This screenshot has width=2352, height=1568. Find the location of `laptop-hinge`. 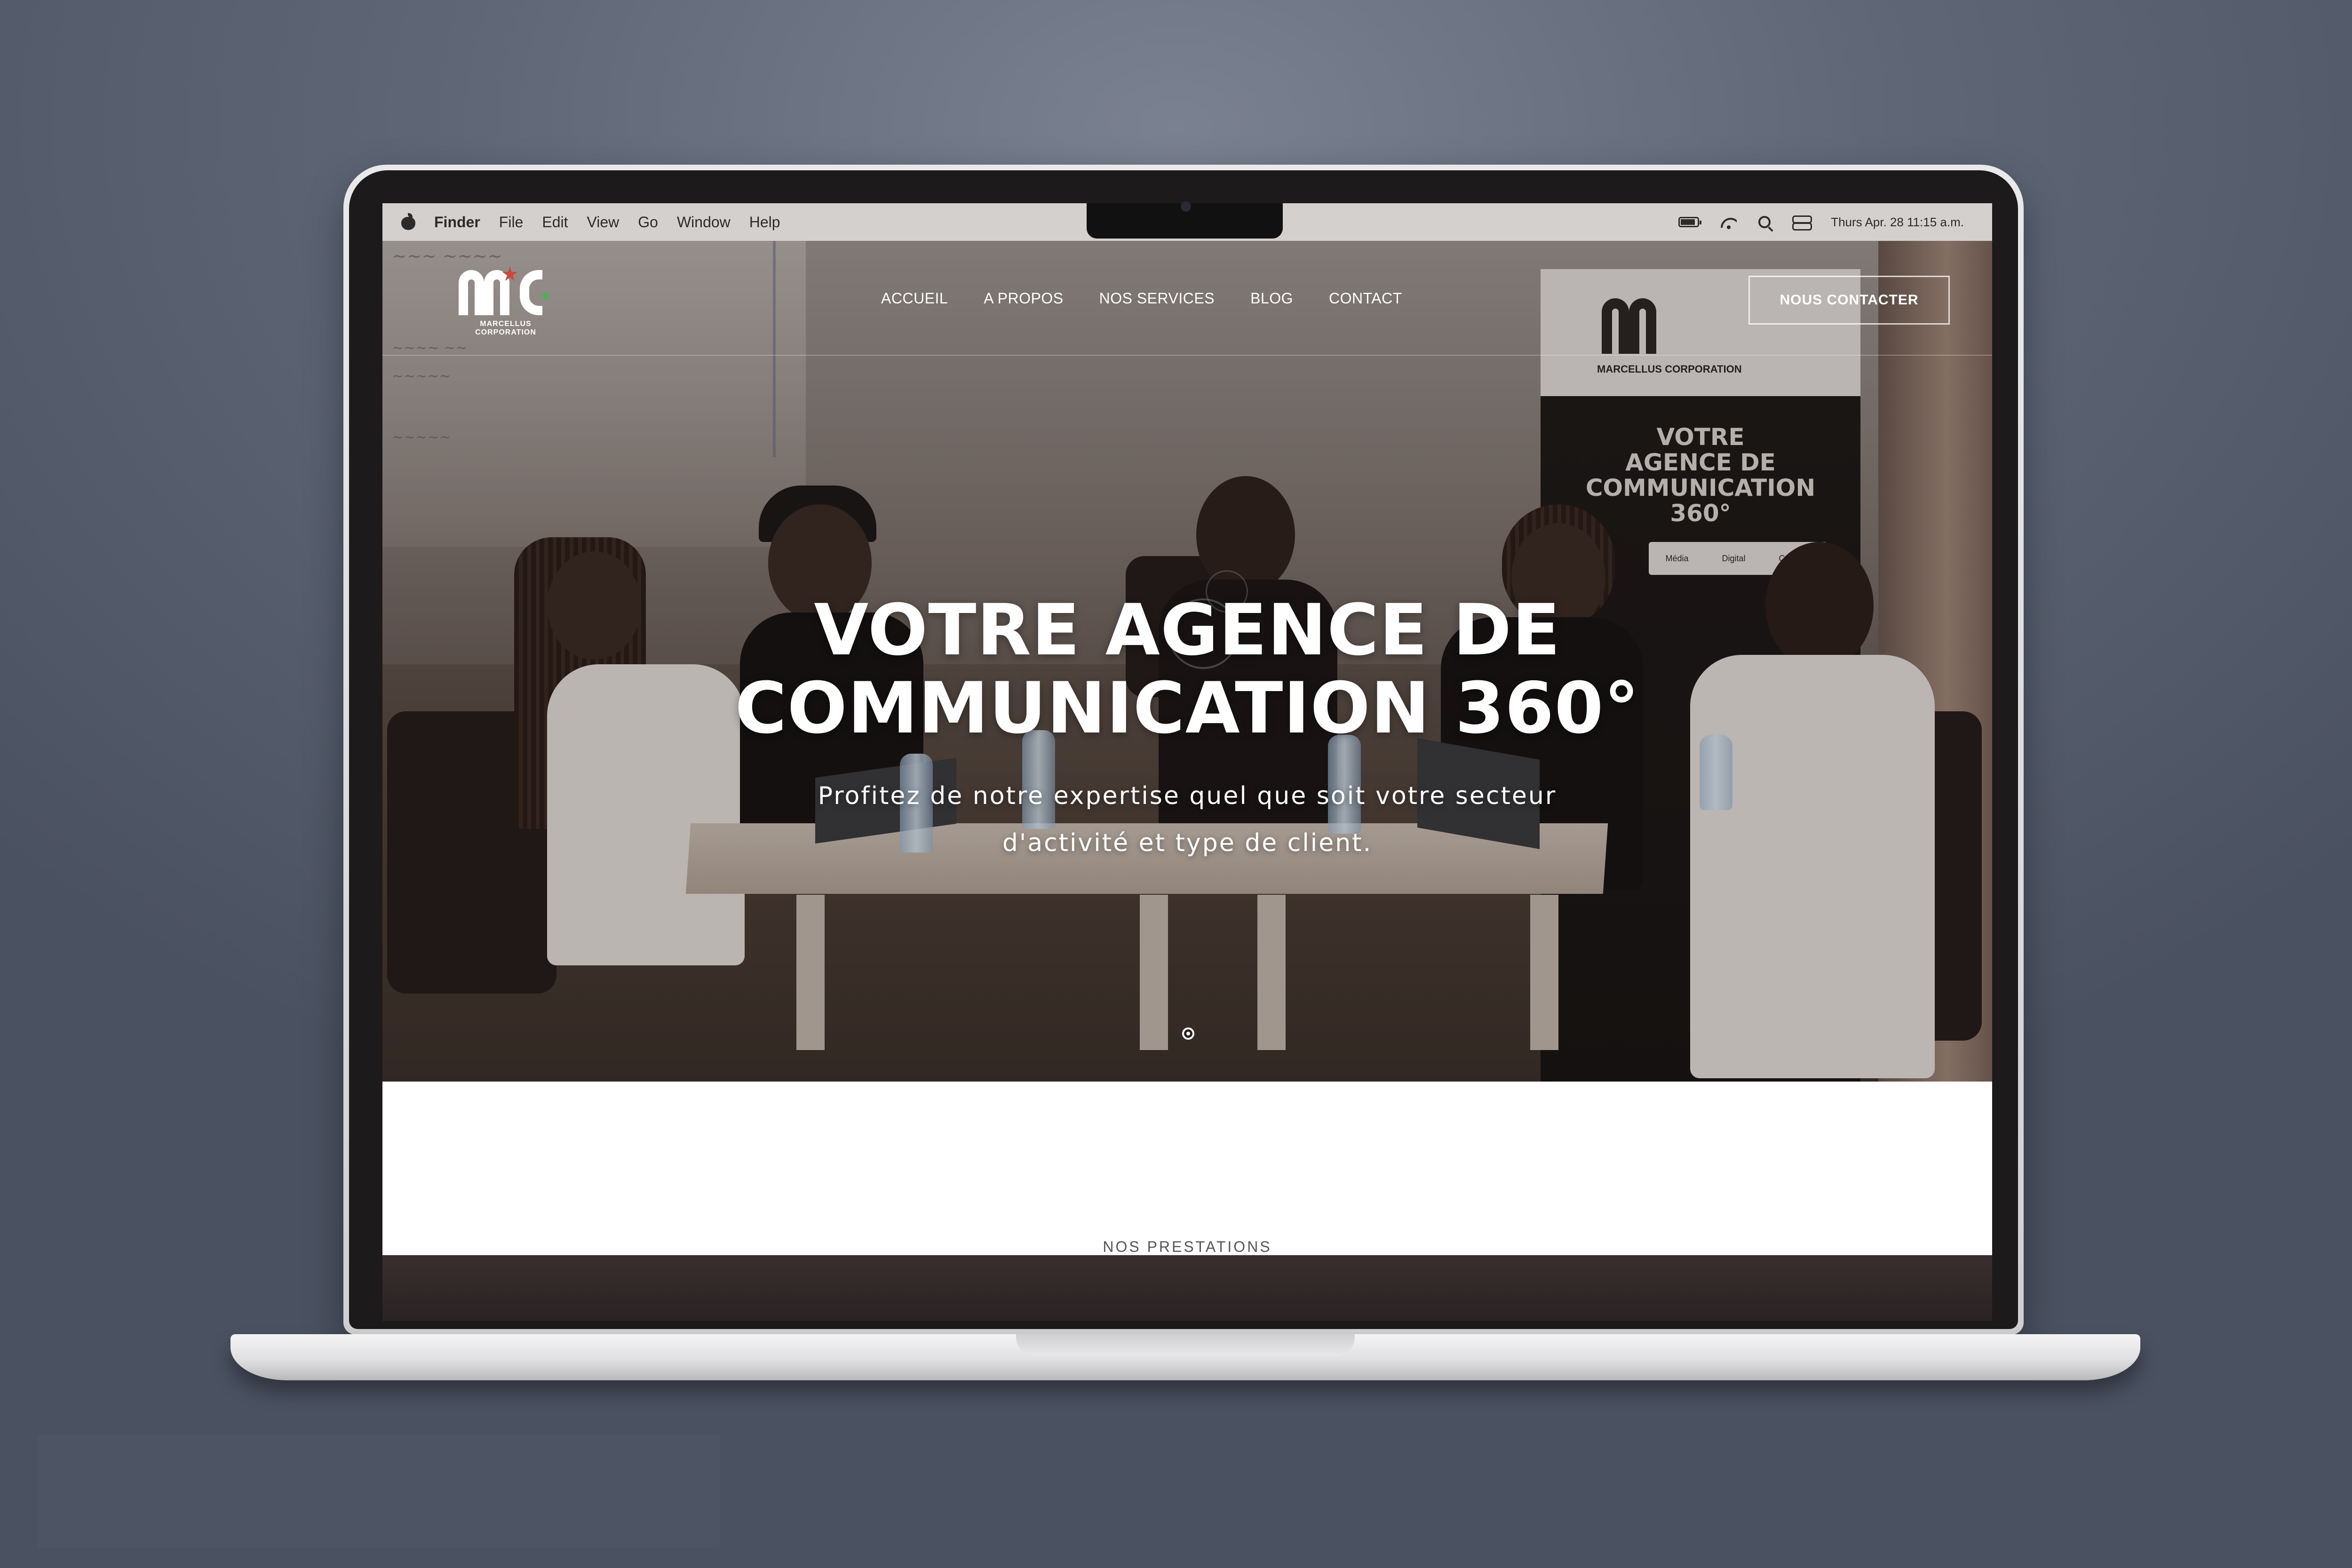

laptop-hinge is located at coordinates (1185, 1345).